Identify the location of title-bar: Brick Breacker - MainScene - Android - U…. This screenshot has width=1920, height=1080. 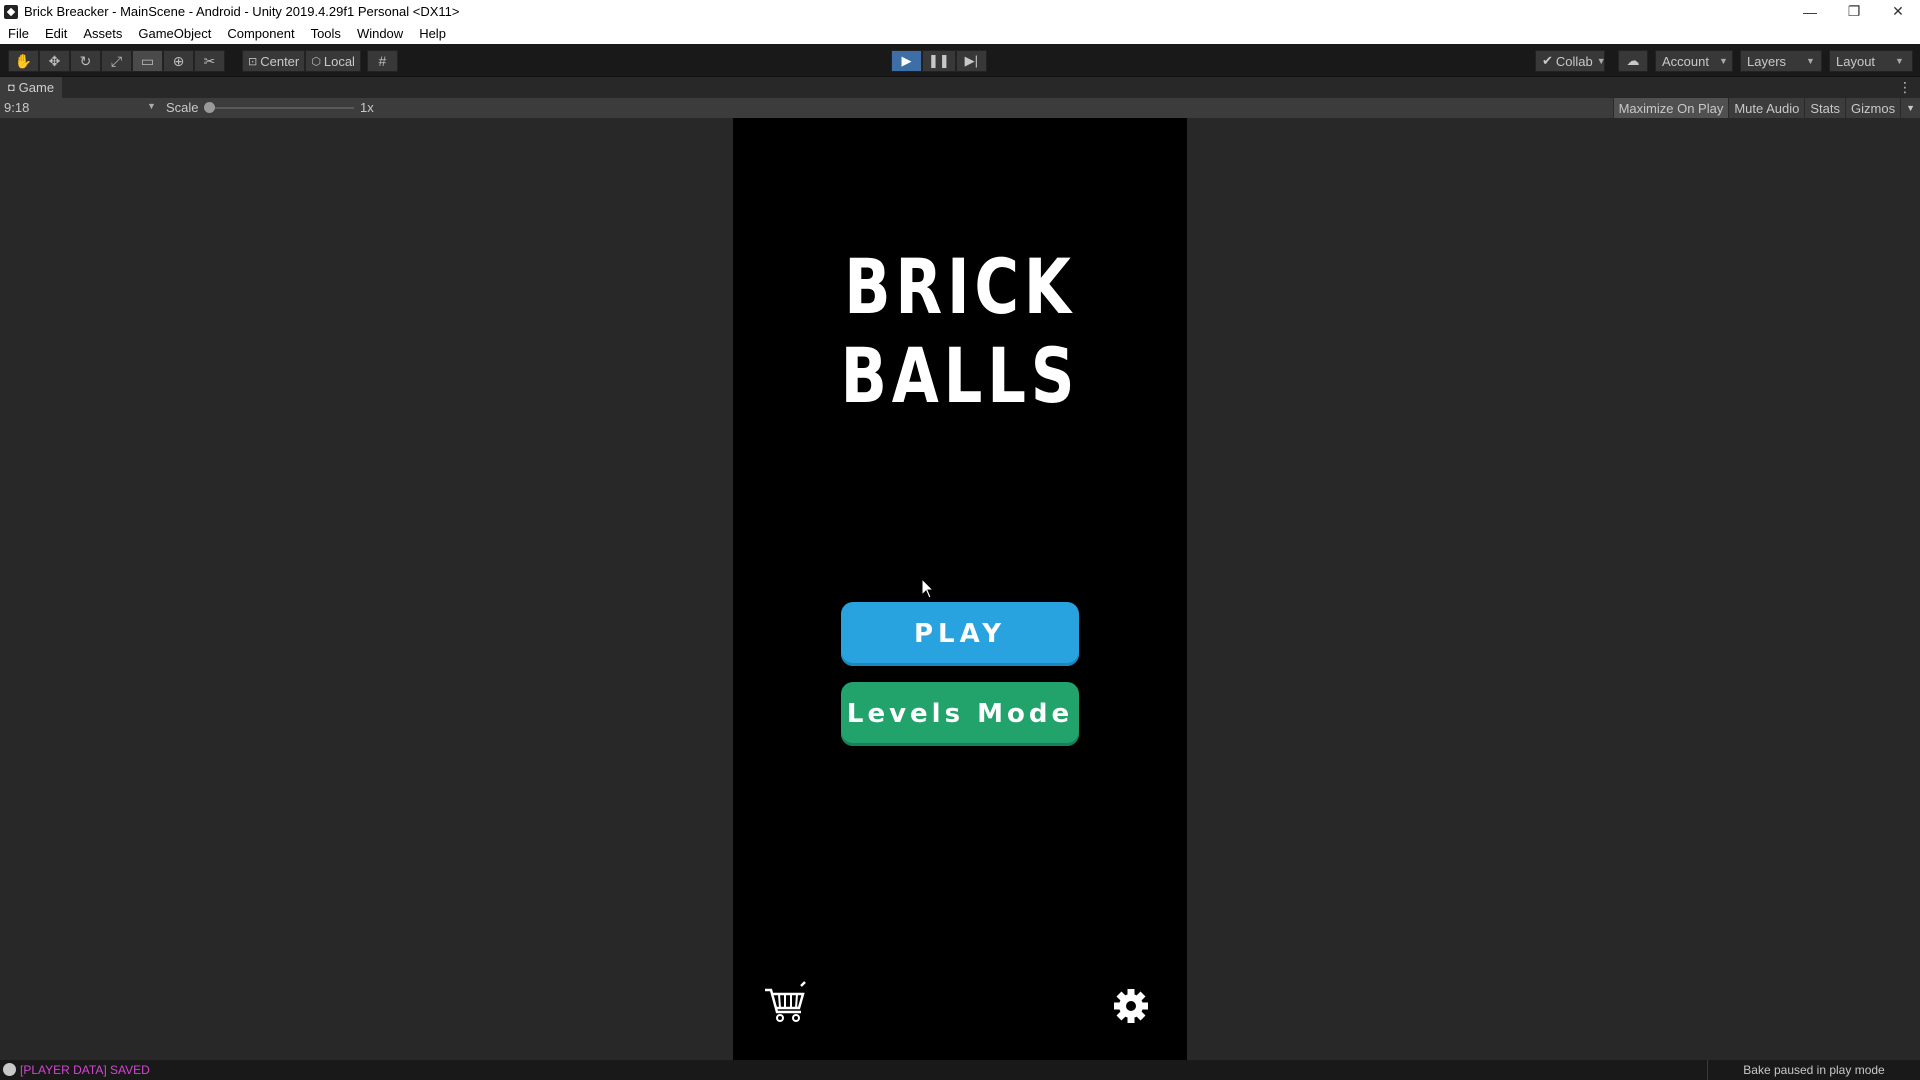
(960, 11).